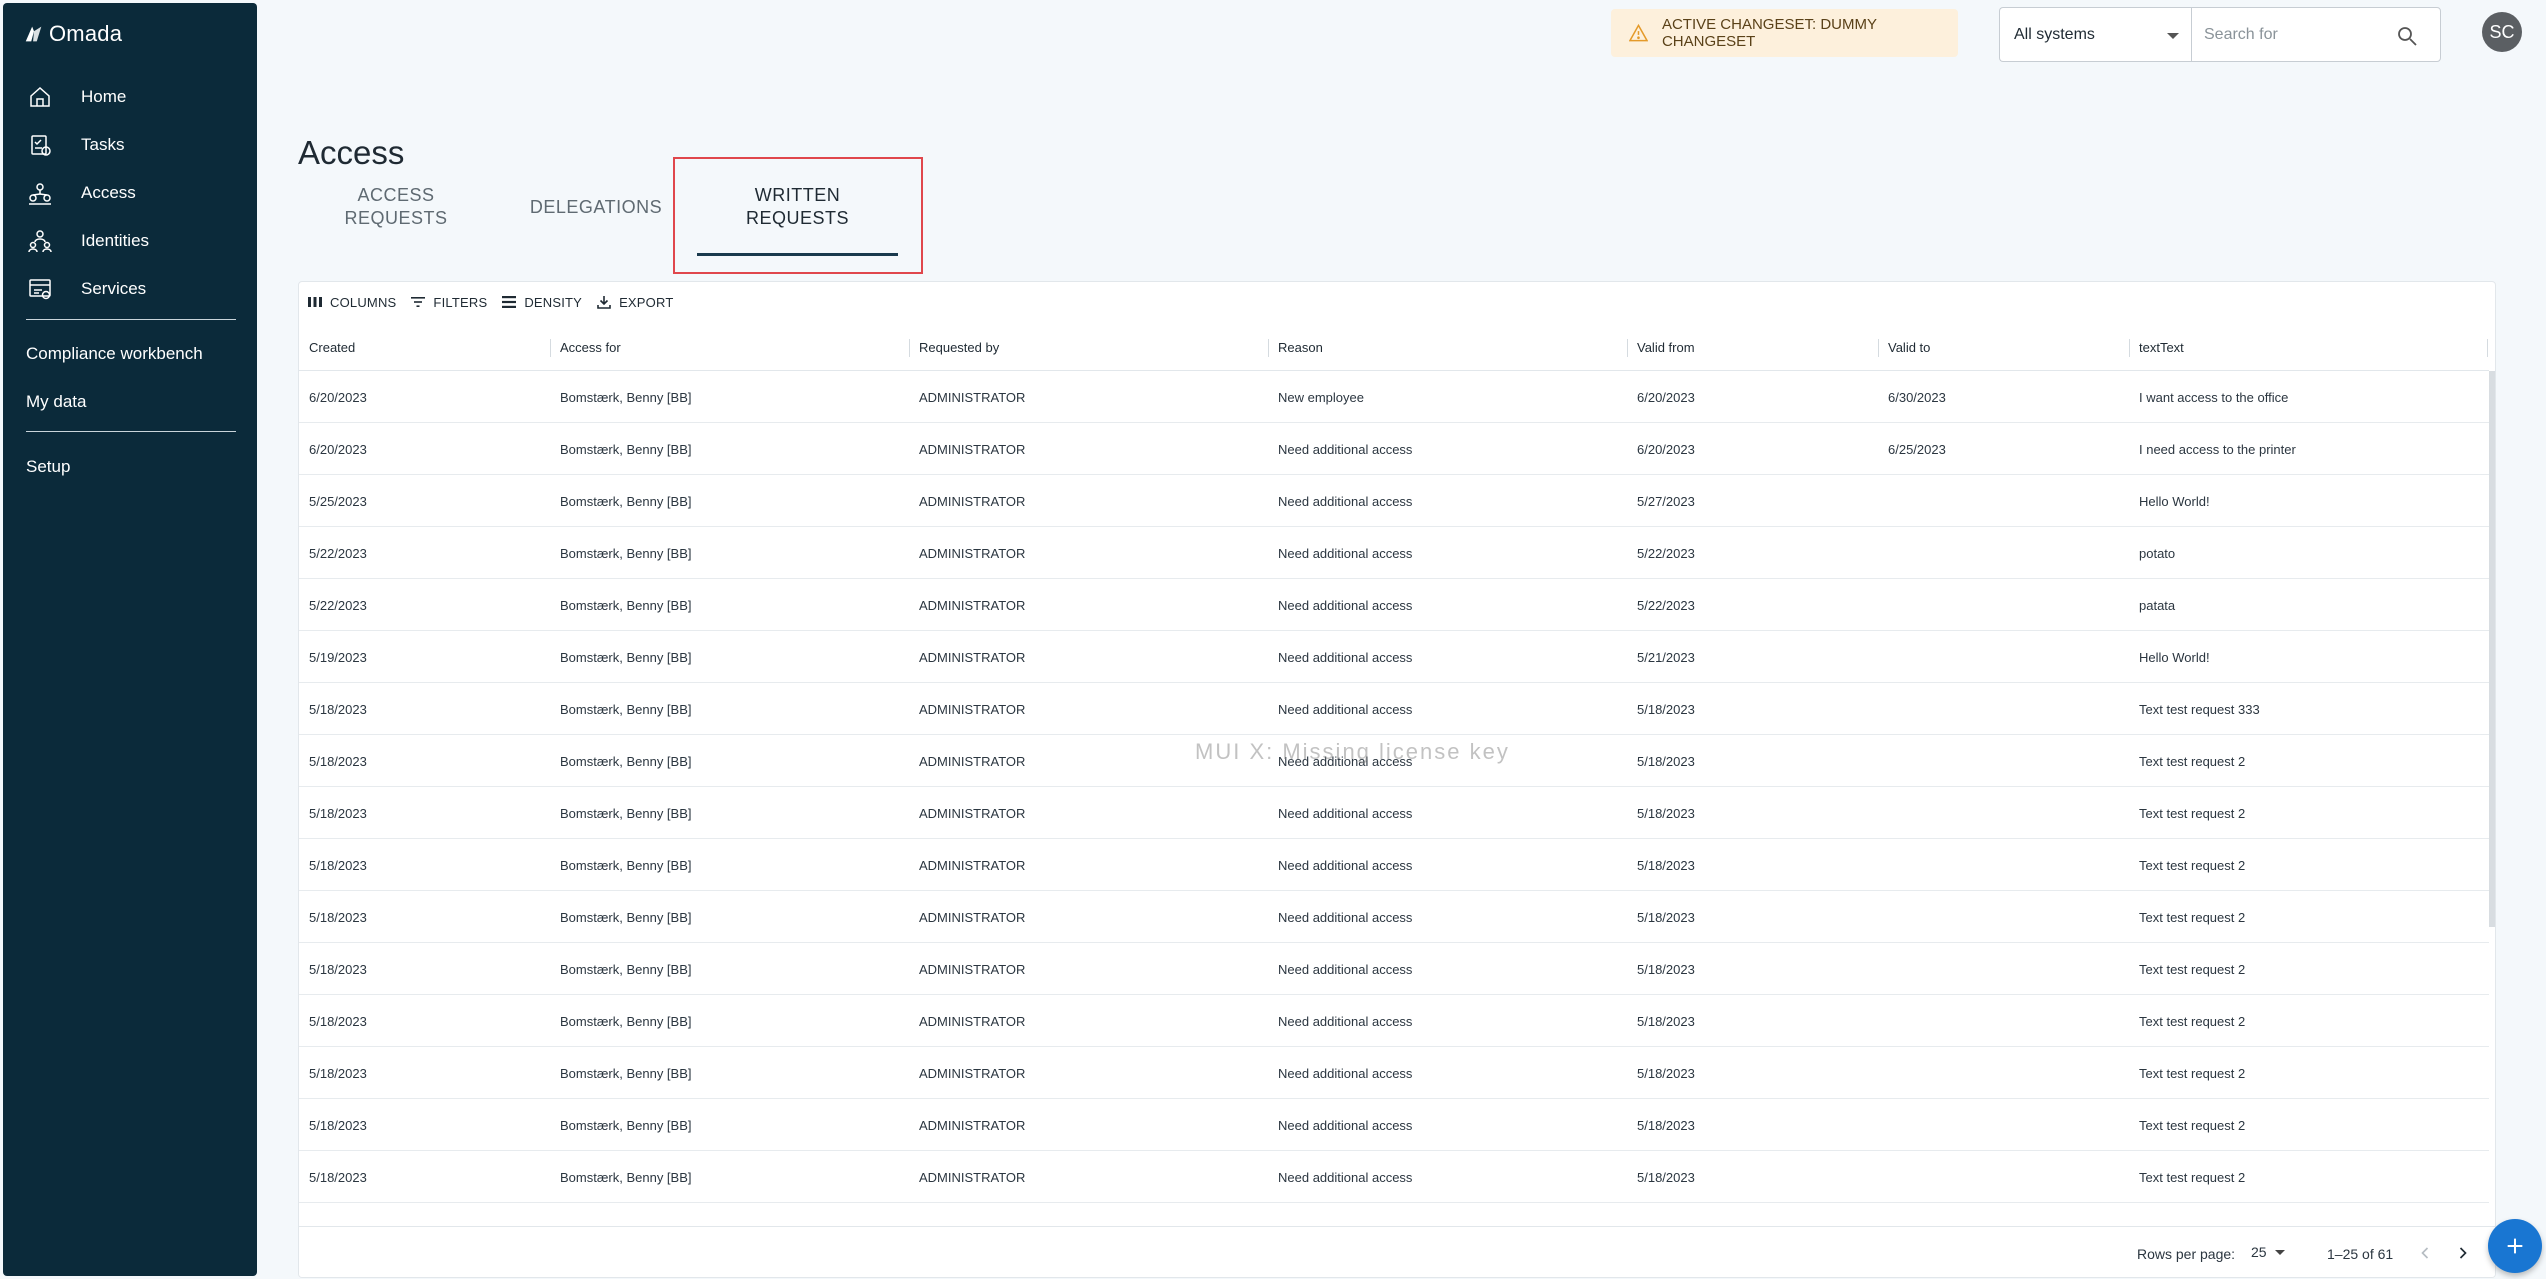 The width and height of the screenshot is (2546, 1279). I want to click on column-separator, so click(2487, 348).